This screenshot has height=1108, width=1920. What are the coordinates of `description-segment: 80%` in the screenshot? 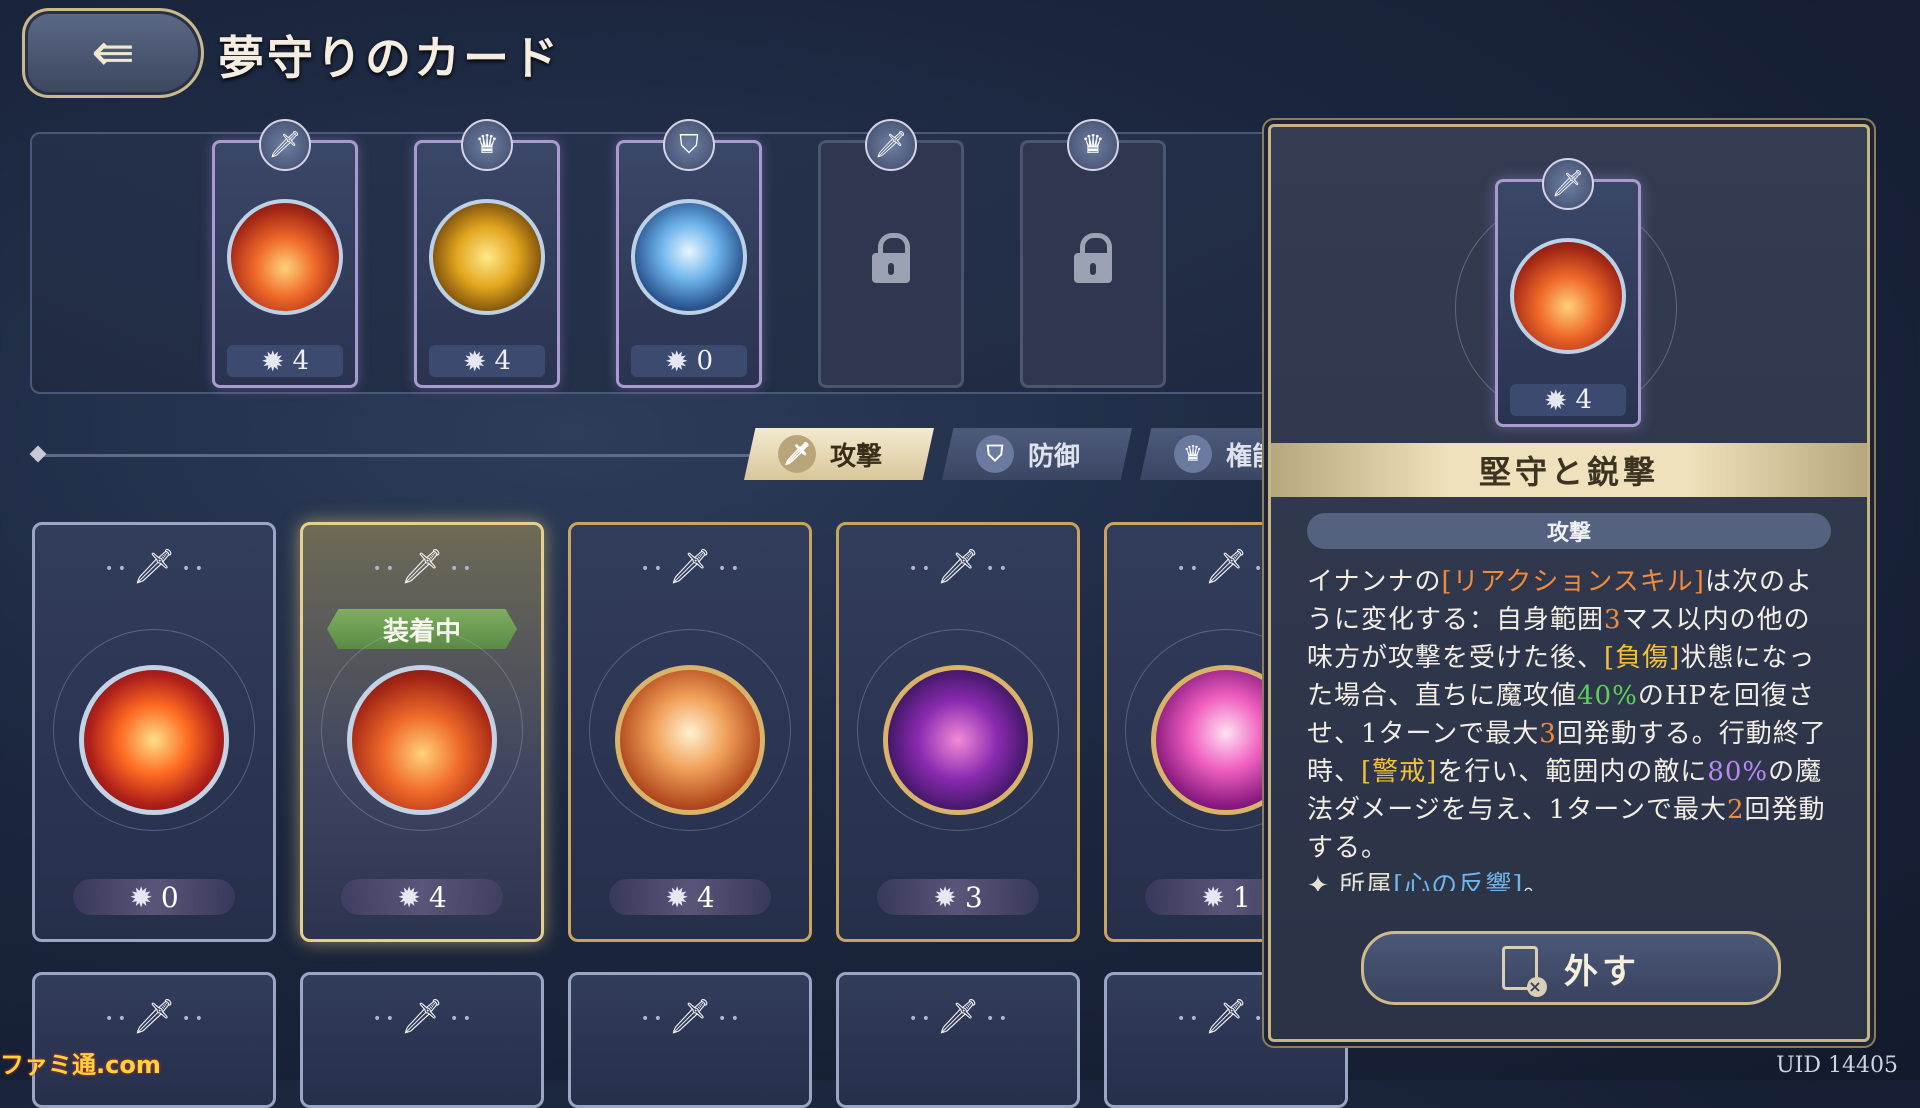 It's located at (1738, 772).